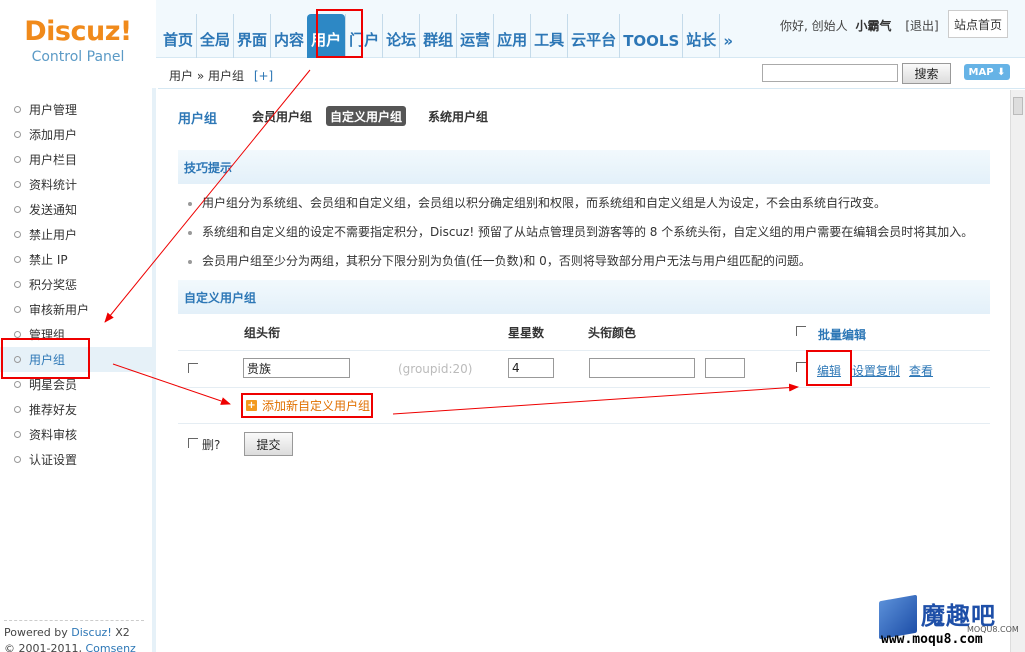  Describe the element at coordinates (727, 36) in the screenshot. I see `topnav-item: »` at that location.